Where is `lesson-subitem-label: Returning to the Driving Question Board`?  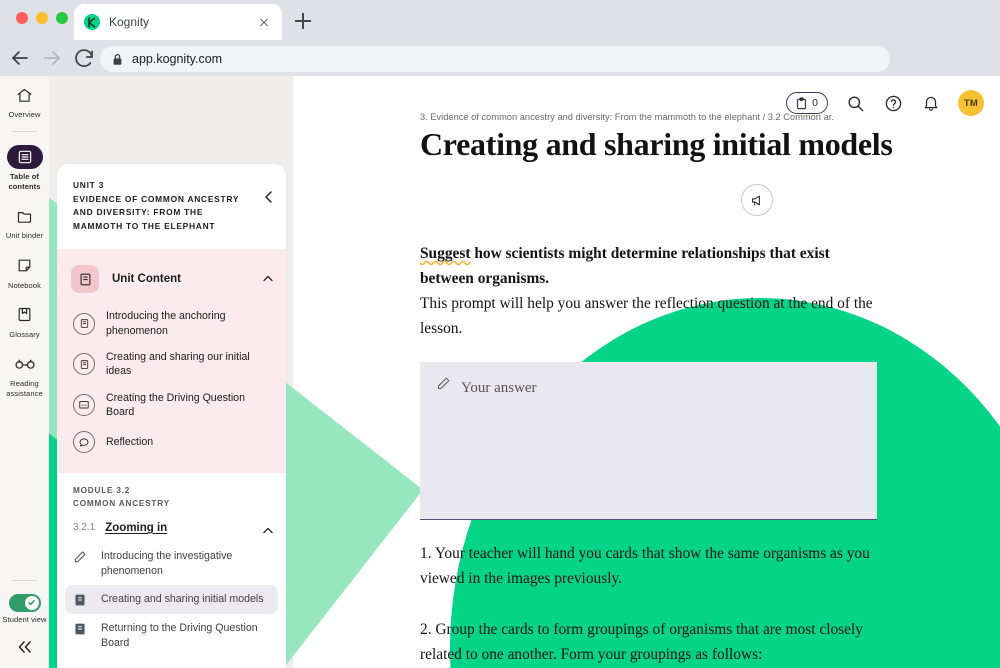
lesson-subitem-label: Returning to the Driving Question Board is located at coordinates (179, 636).